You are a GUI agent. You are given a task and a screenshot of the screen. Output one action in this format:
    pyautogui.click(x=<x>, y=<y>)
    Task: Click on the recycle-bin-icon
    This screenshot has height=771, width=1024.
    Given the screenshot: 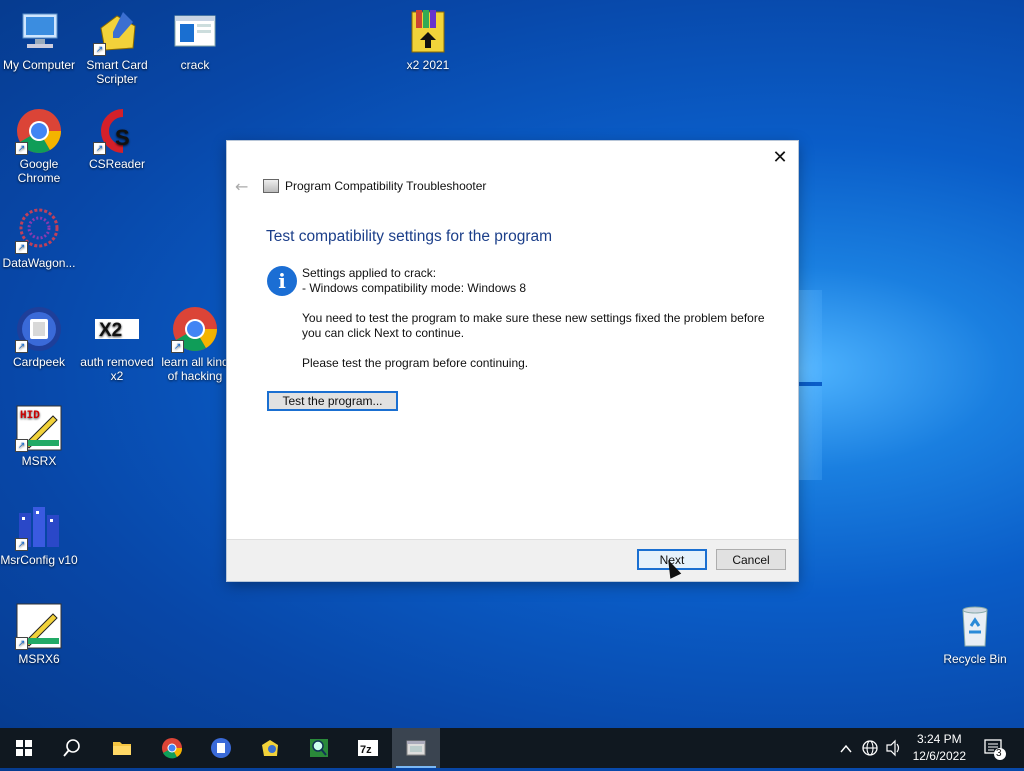 What is the action you would take?
    pyautogui.click(x=975, y=626)
    